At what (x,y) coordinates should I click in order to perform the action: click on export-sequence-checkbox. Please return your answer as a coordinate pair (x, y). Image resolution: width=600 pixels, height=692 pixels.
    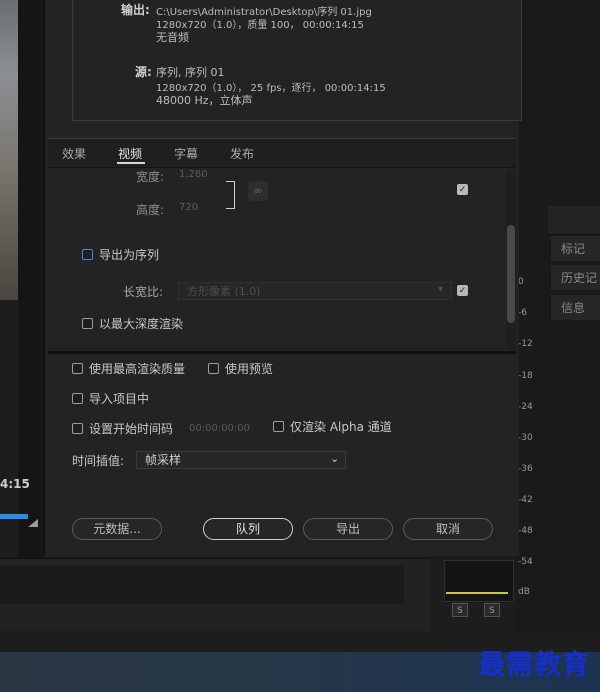
    Looking at the image, I should click on (87, 254).